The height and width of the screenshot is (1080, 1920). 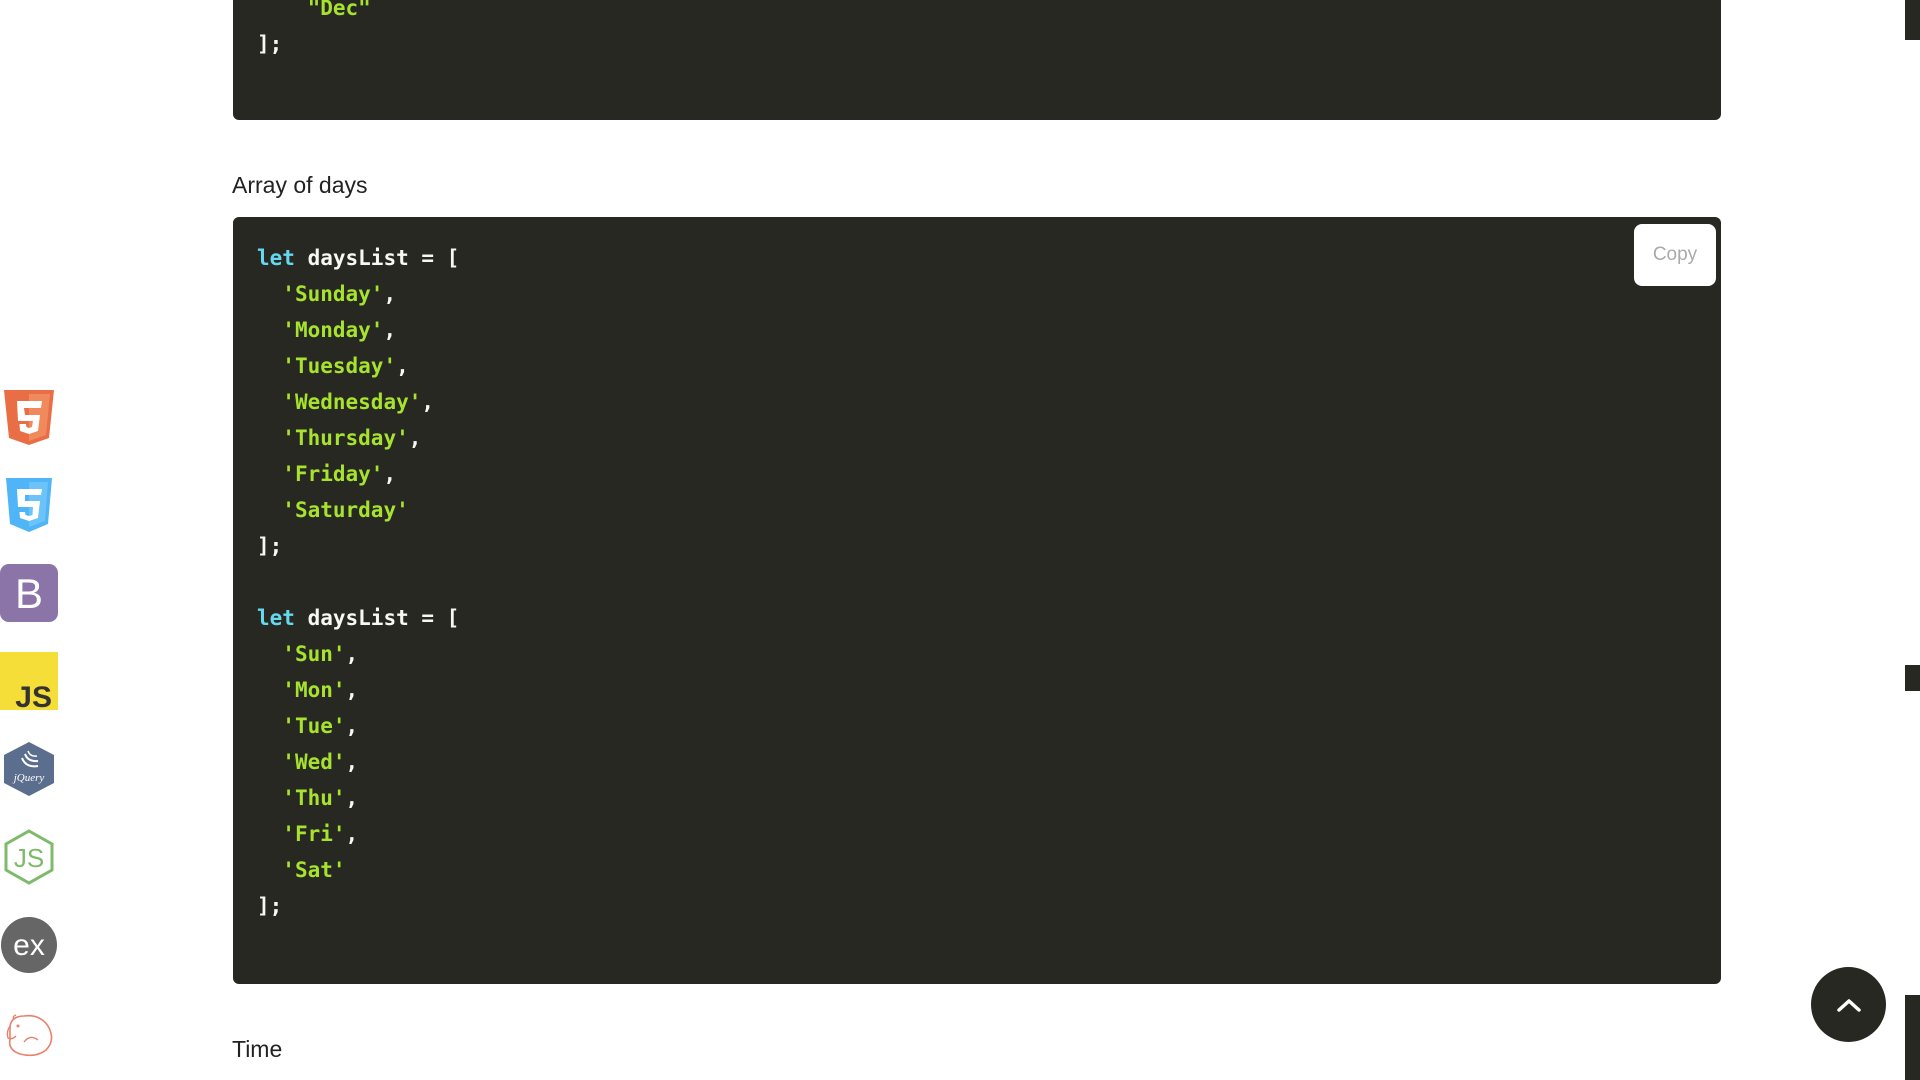 I want to click on code-line: 'Tue',, so click(x=358, y=726).